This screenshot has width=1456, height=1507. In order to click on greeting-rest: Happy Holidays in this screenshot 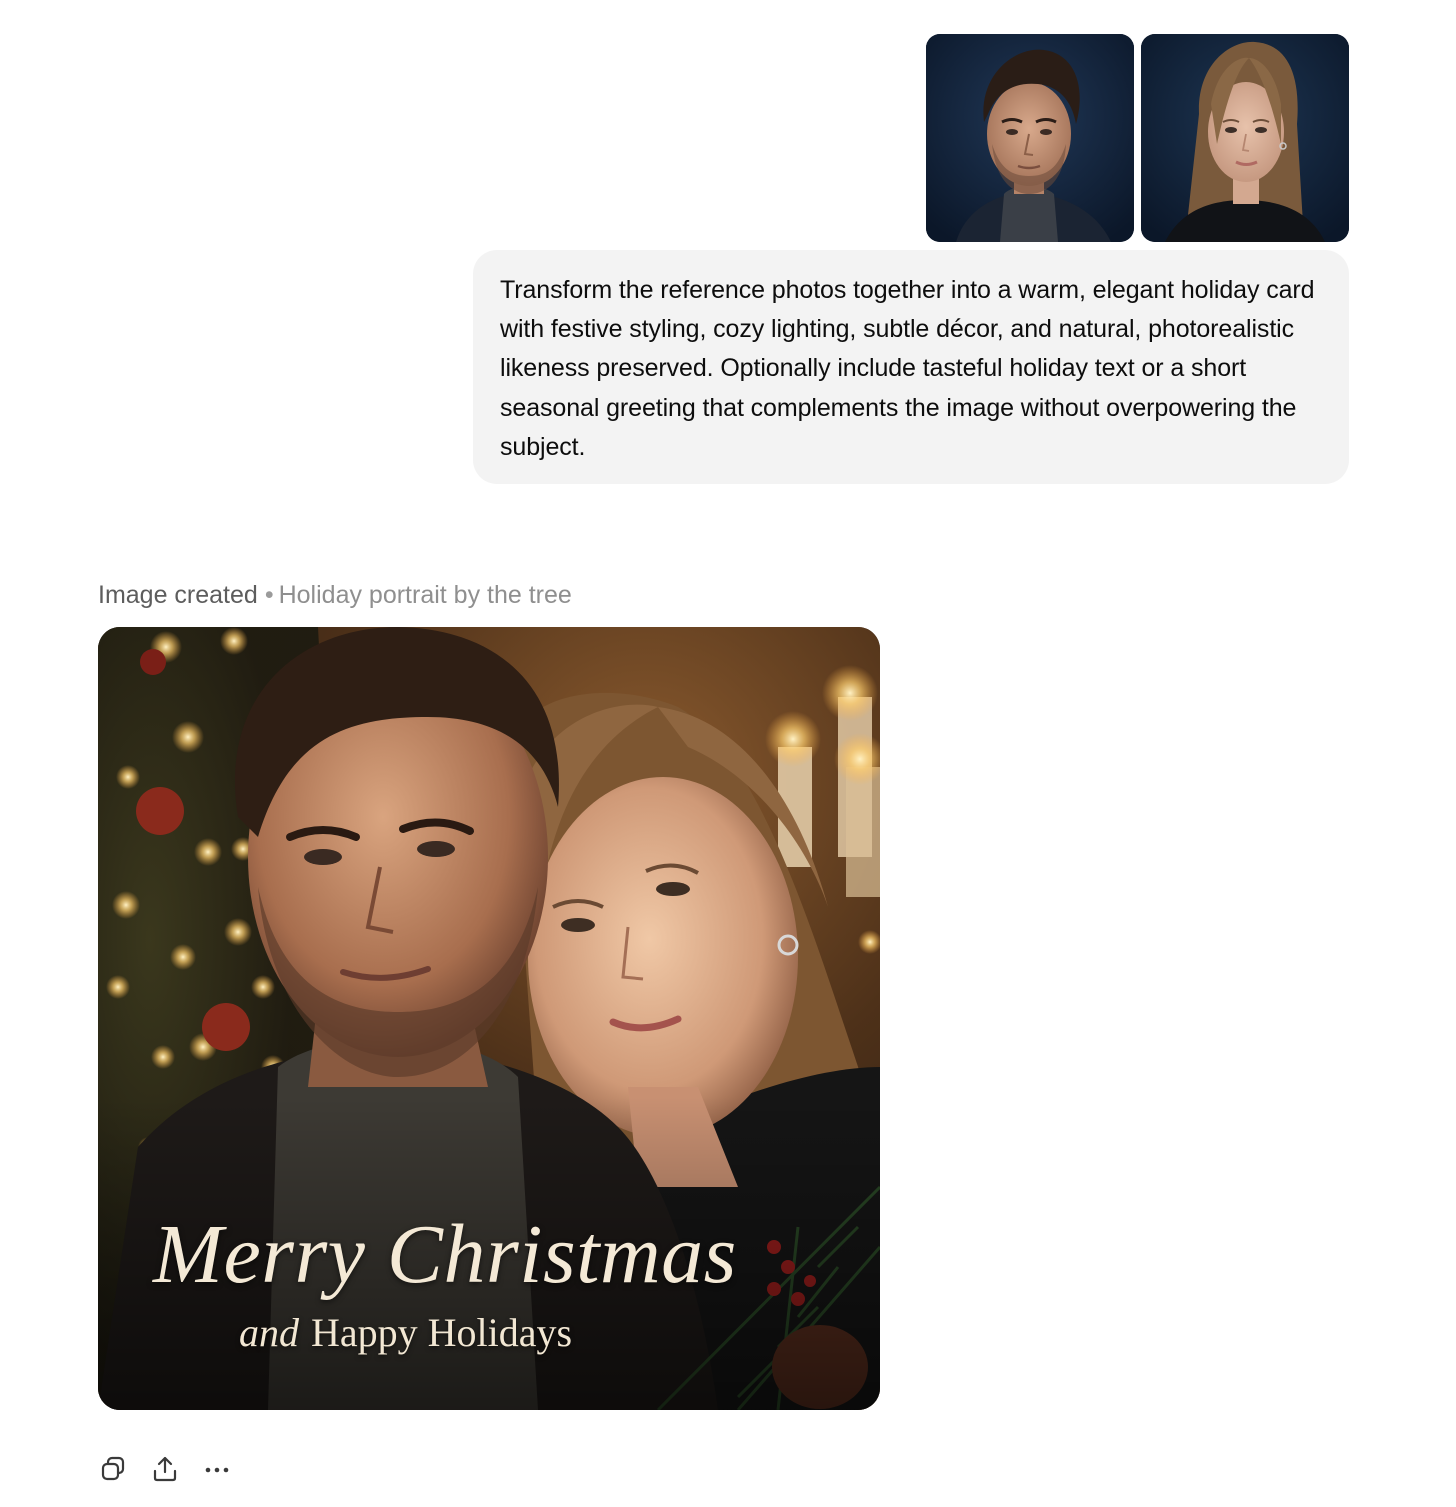, I will do `click(442, 1332)`.